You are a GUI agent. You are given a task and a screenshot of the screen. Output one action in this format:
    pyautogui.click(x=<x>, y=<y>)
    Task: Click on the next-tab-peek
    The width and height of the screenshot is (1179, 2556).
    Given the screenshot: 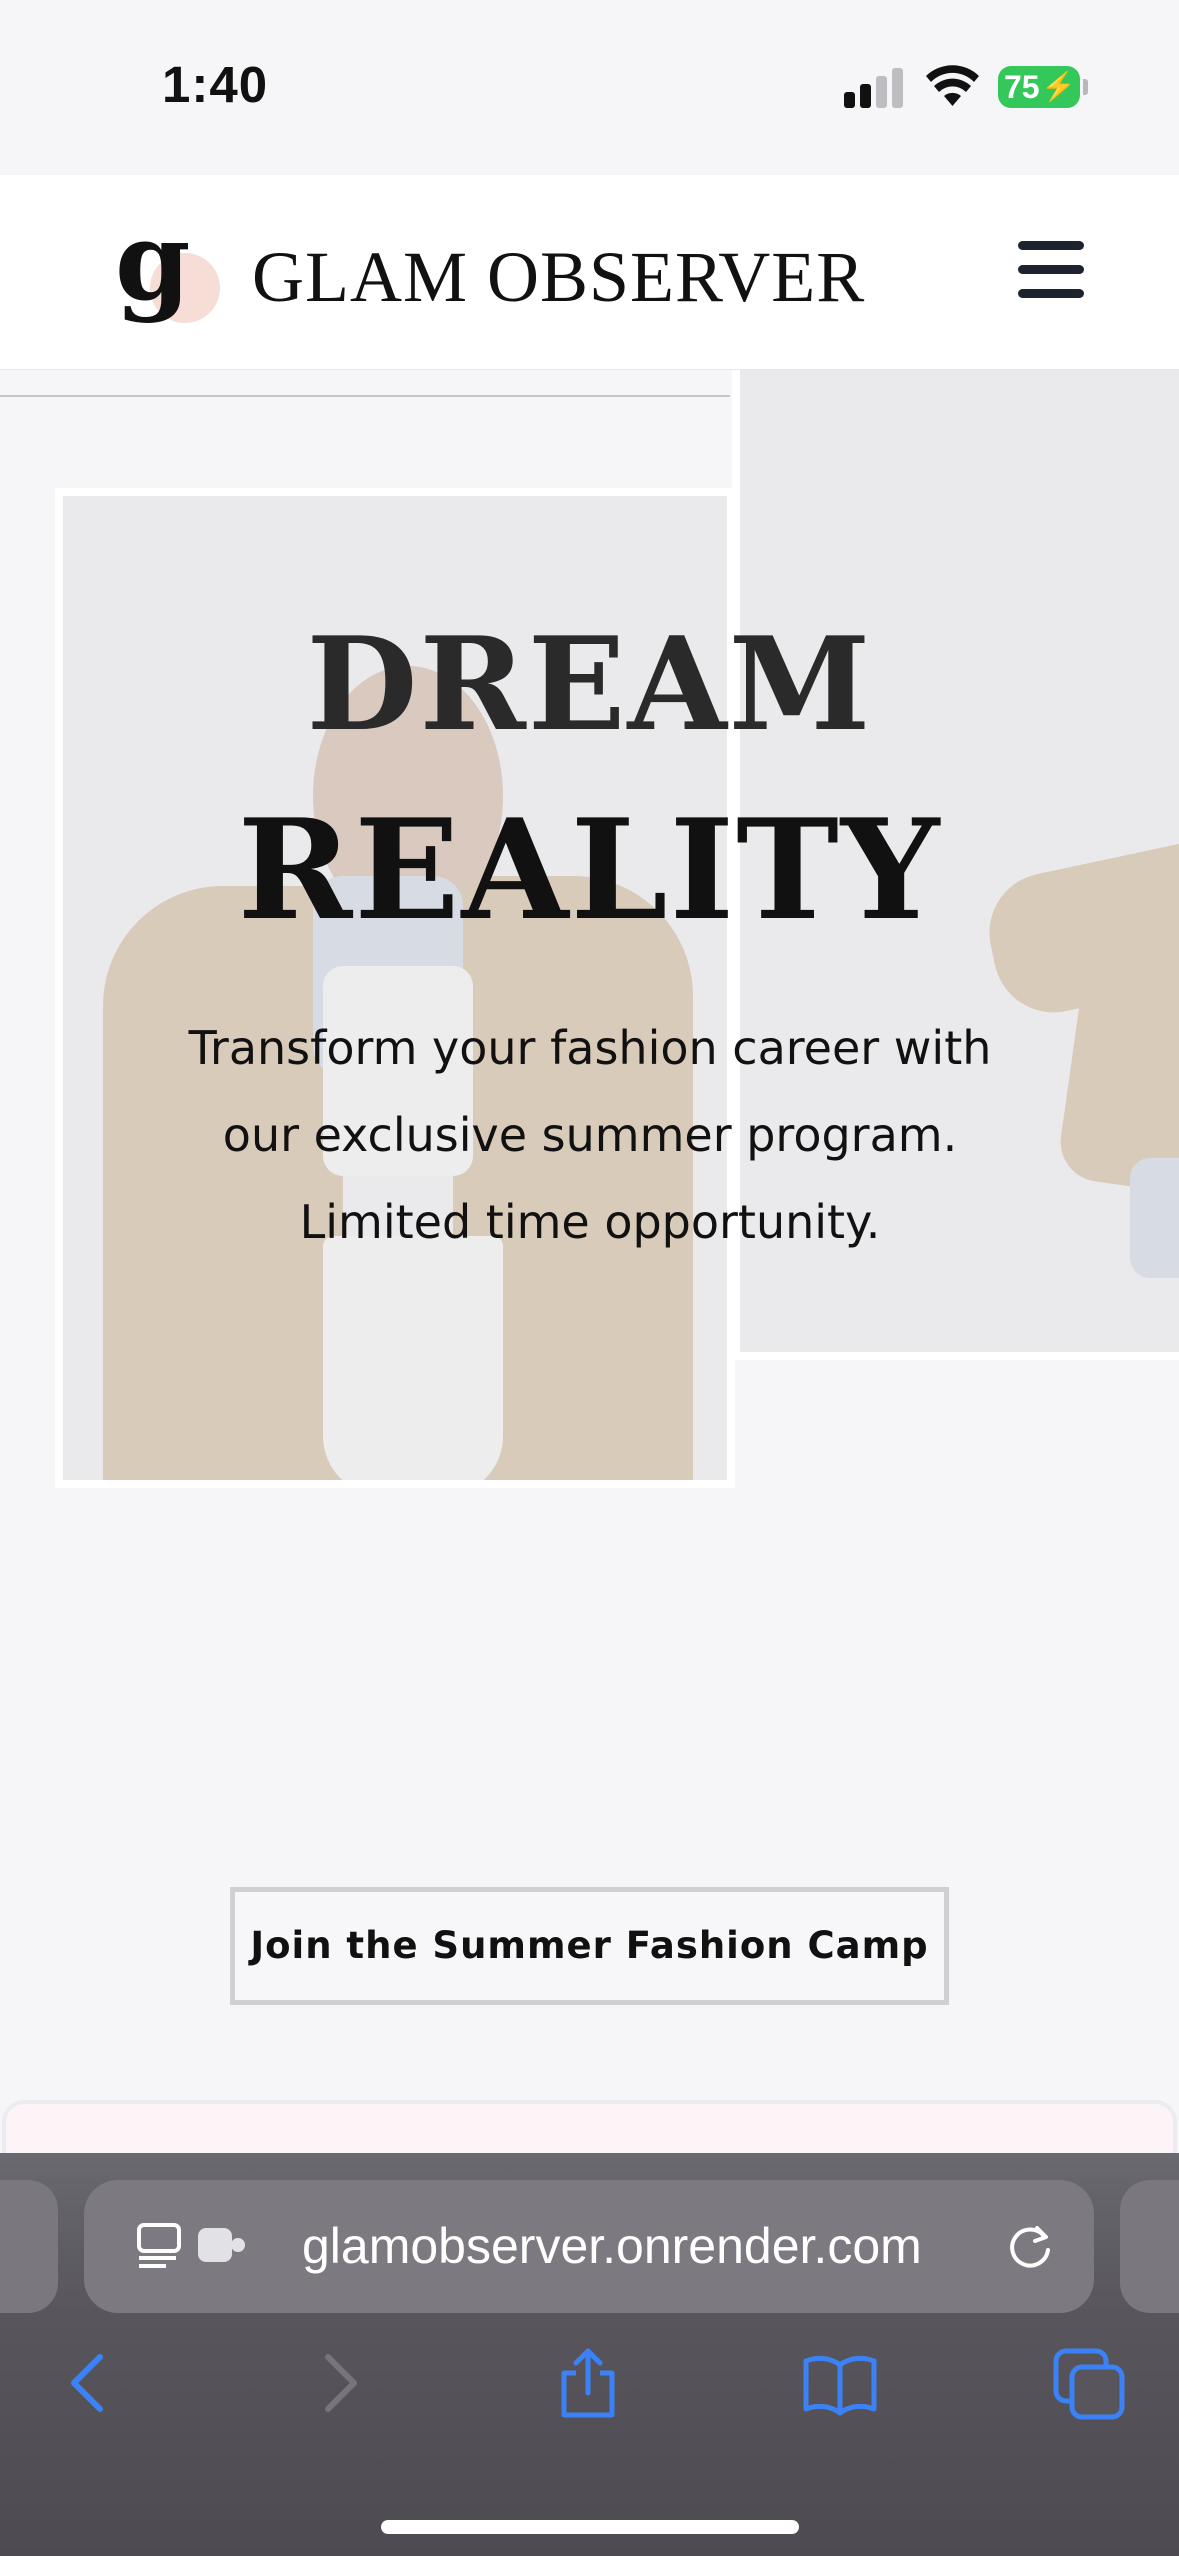 What is the action you would take?
    pyautogui.click(x=1149, y=2246)
    